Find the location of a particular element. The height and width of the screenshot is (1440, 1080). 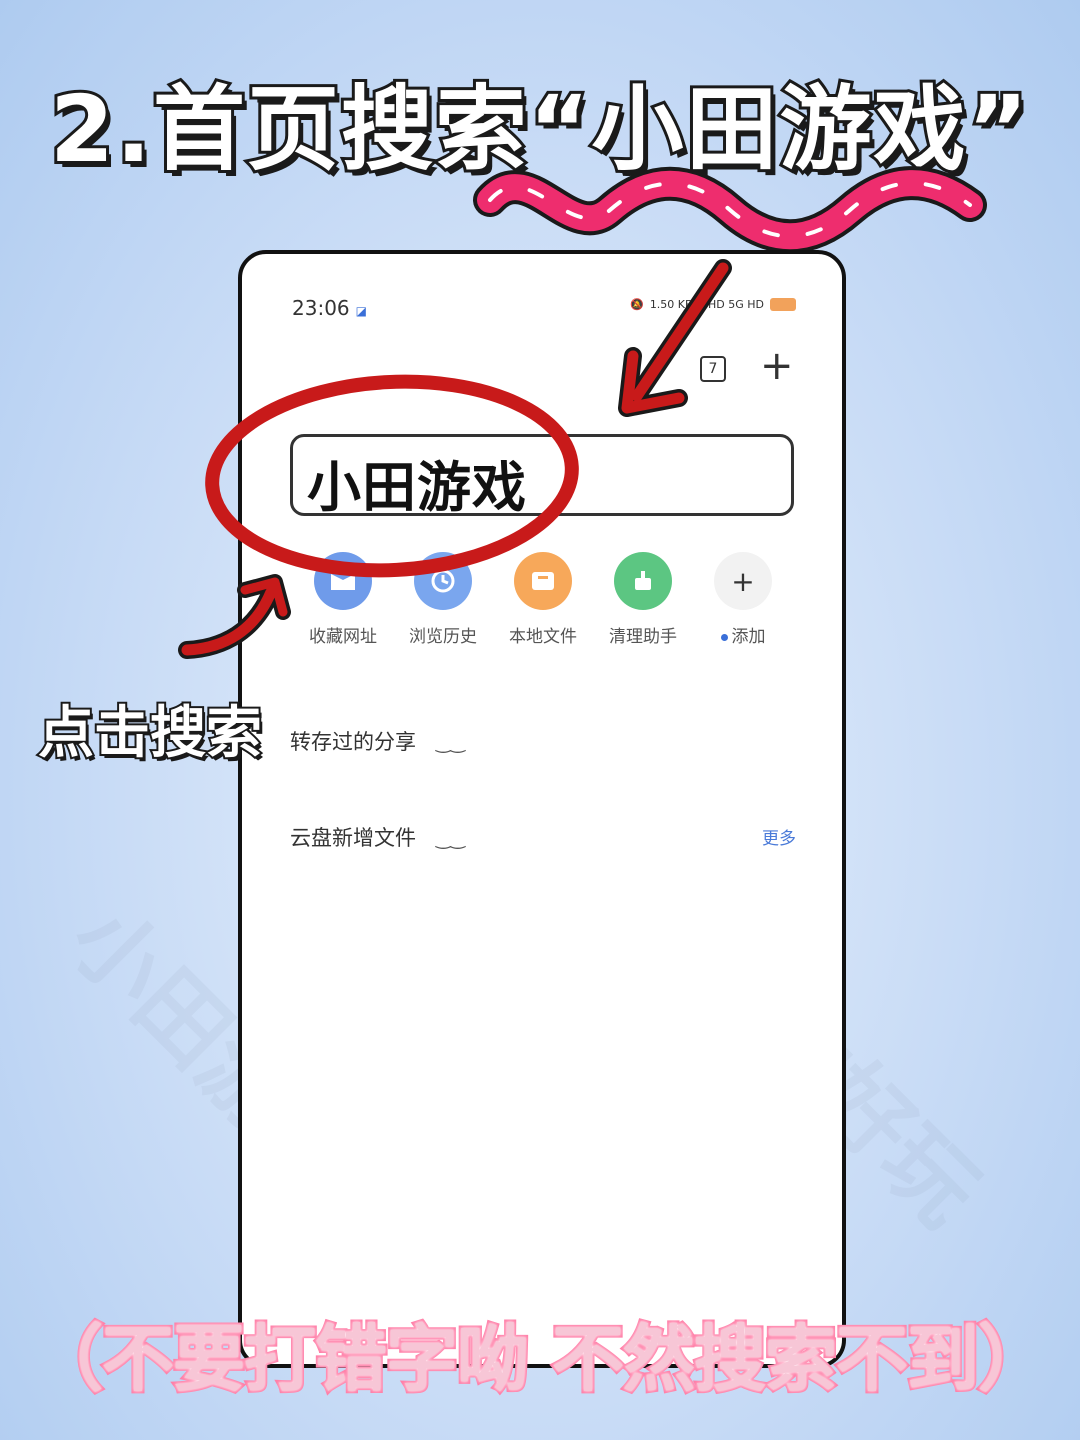

bottom-note: （不要打错字呦 不然搜索不到） is located at coordinates (540, 1359).